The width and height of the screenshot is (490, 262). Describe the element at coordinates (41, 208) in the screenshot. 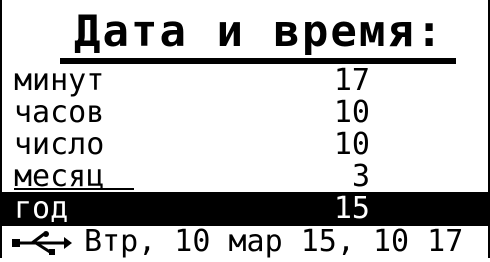

I see `menu-item-label: год` at that location.